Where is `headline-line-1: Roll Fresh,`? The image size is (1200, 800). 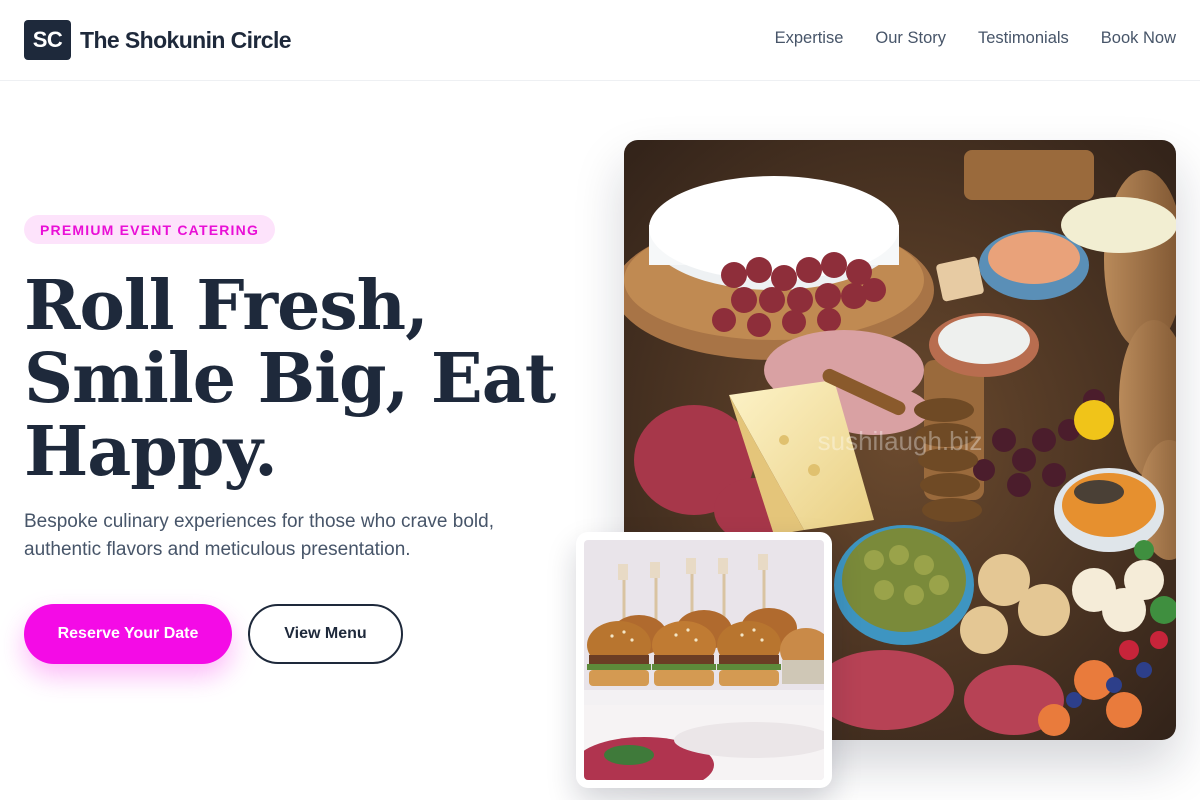 headline-line-1: Roll Fresh, is located at coordinates (226, 306).